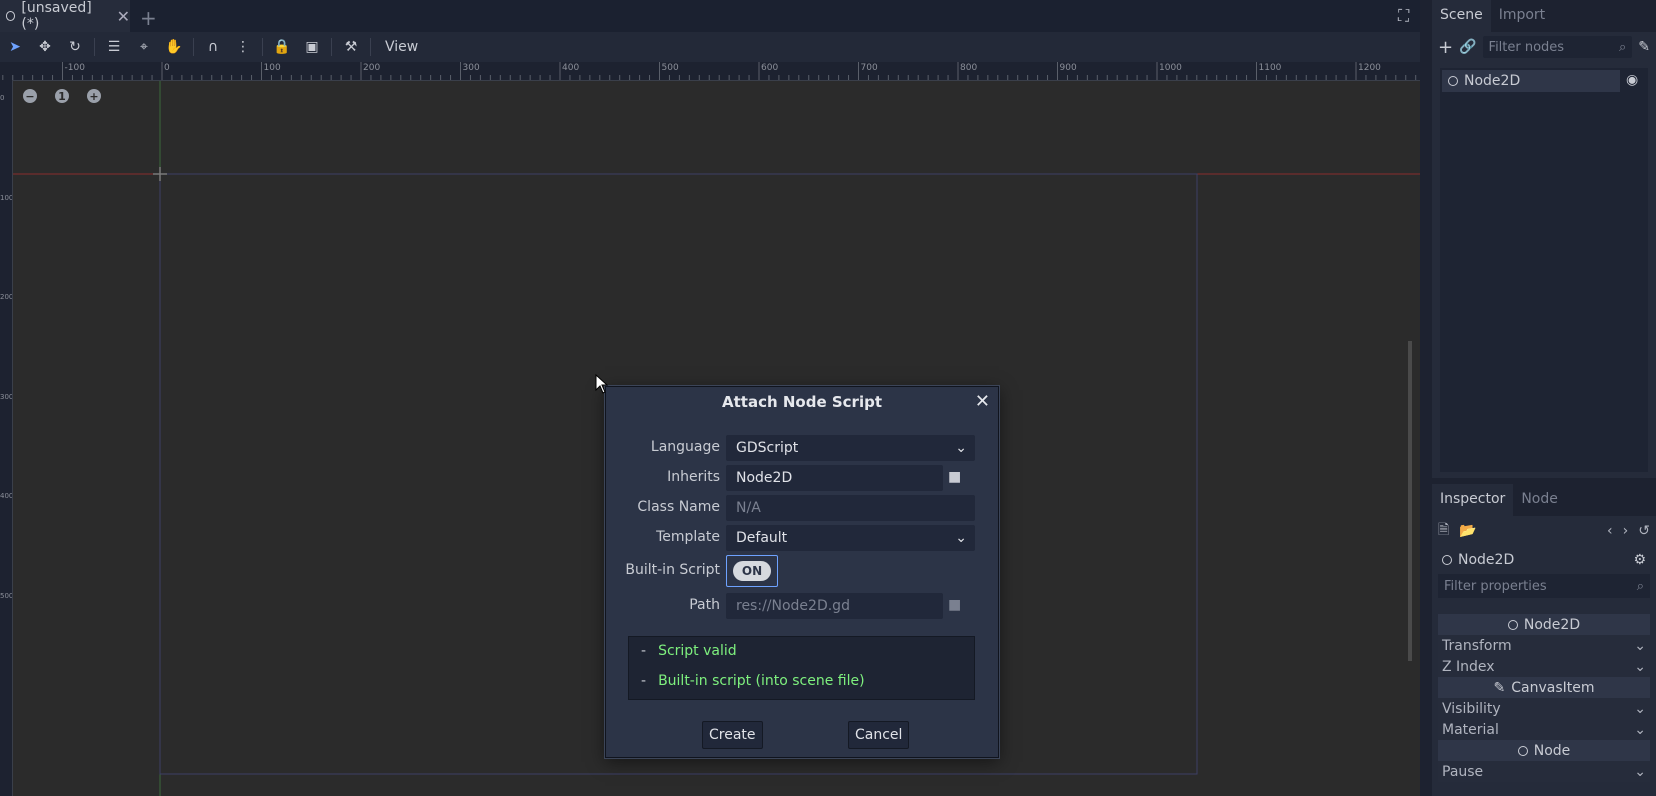  I want to click on object-properties-icon: ⚙, so click(1639, 560).